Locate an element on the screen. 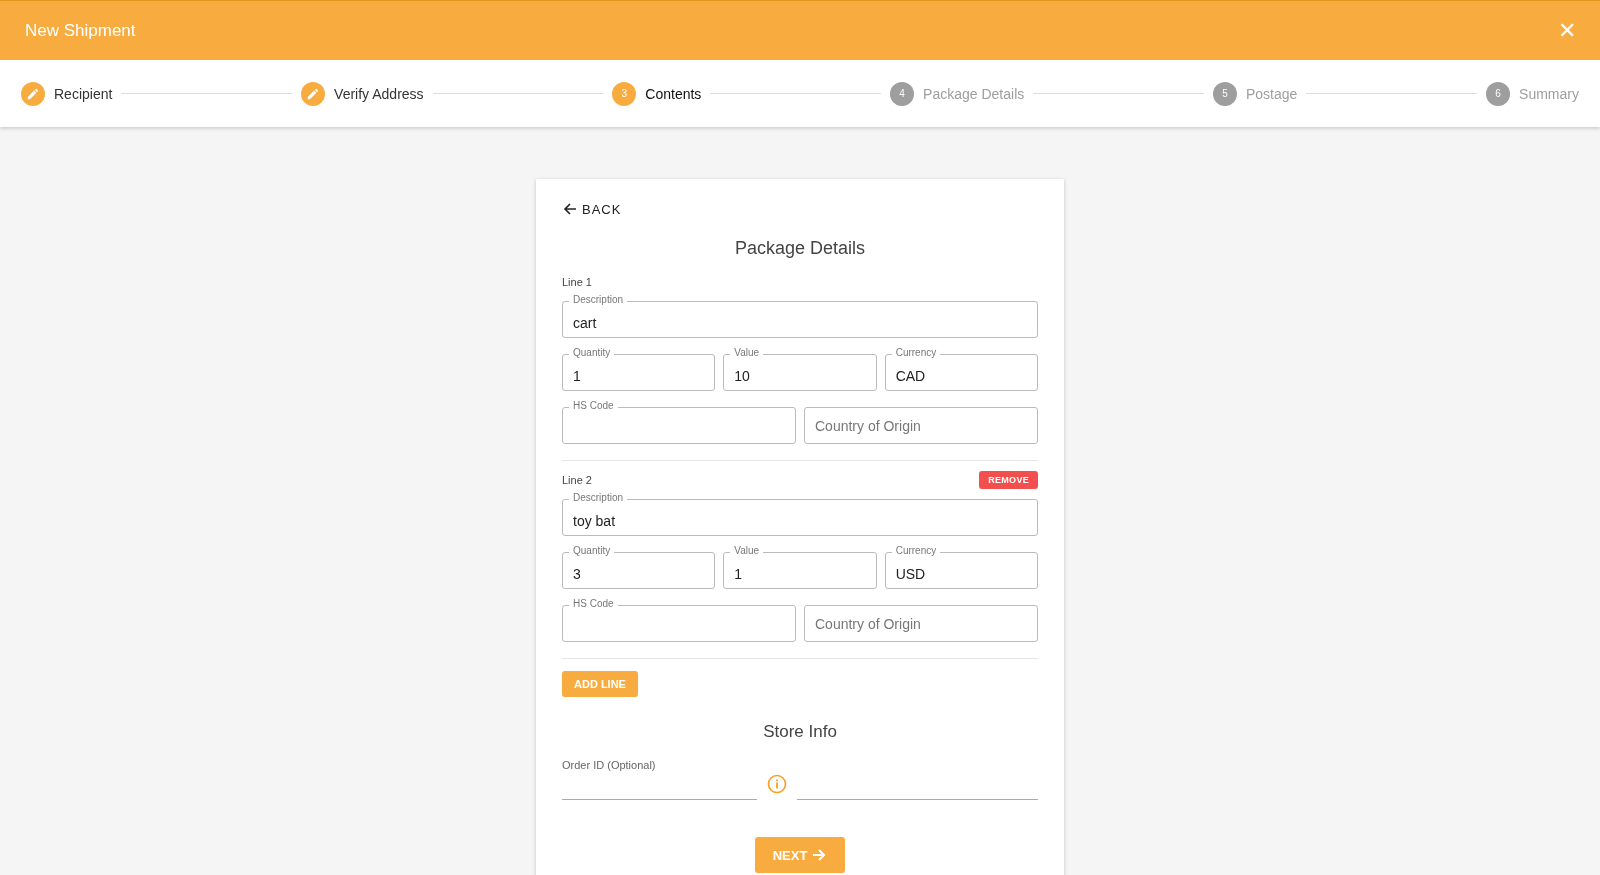 This screenshot has height=875, width=1600. quantity-field: Quantity 1 is located at coordinates (639, 369).